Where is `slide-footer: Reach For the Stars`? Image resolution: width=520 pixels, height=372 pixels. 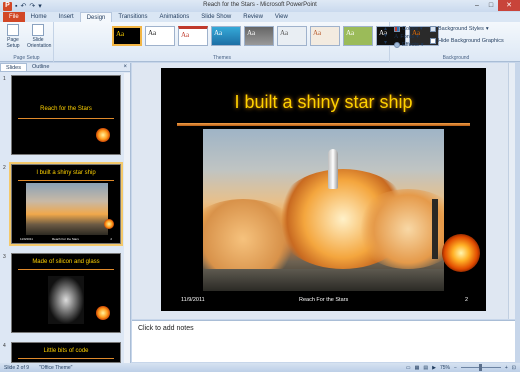 slide-footer: Reach For the Stars is located at coordinates (324, 300).